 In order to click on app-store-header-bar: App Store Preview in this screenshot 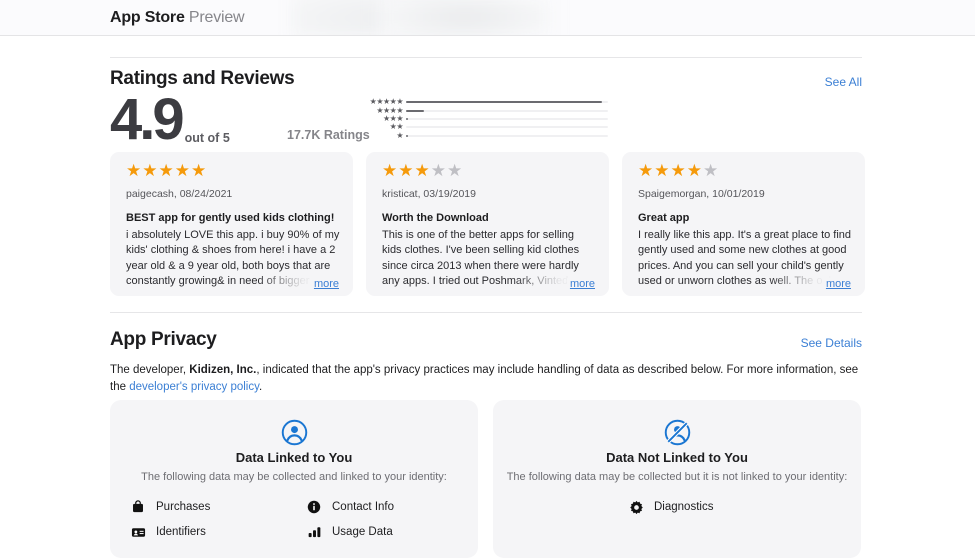, I will do `click(487, 18)`.